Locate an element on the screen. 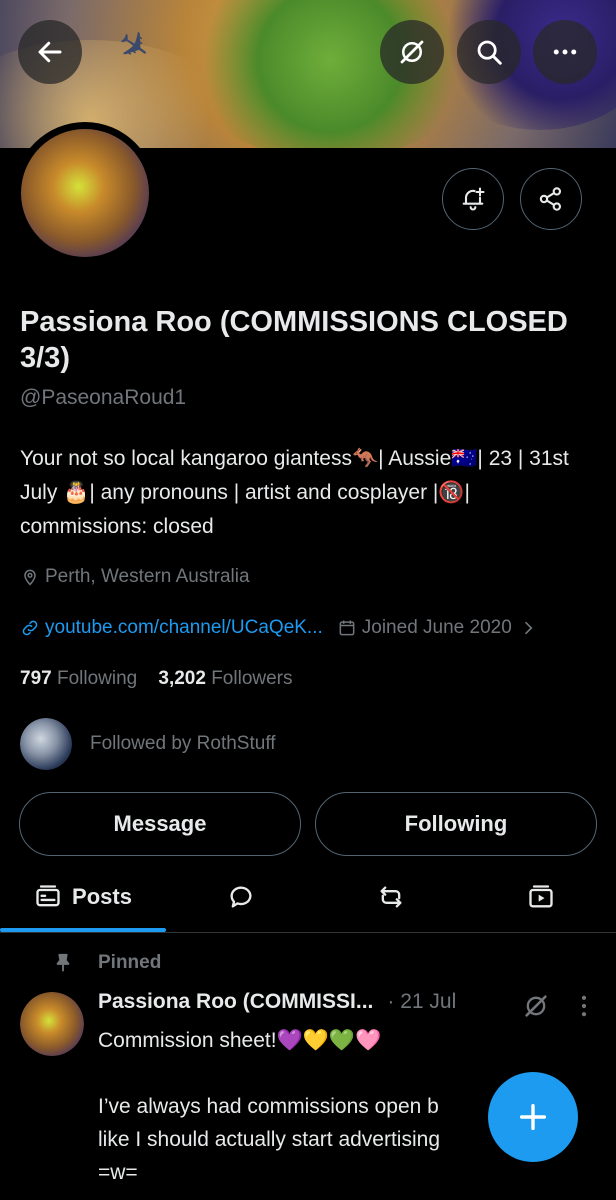  post-header: Passiona Roo (COMMISSI... · 21 Jul is located at coordinates (277, 1002).